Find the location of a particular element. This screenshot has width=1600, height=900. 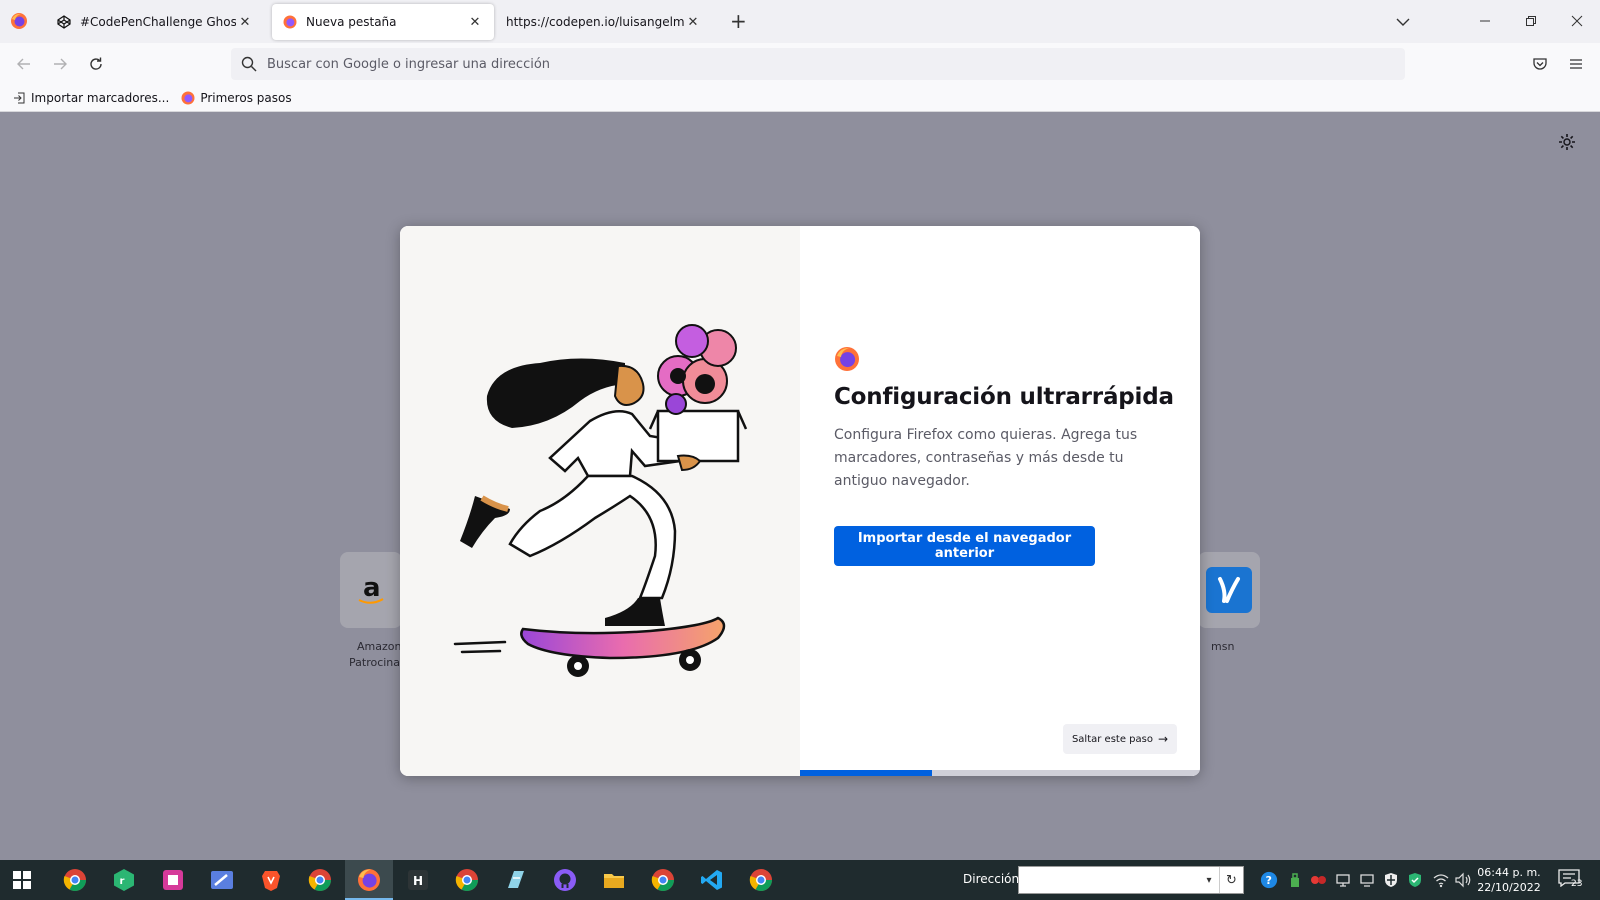

back-button is located at coordinates (24, 64).